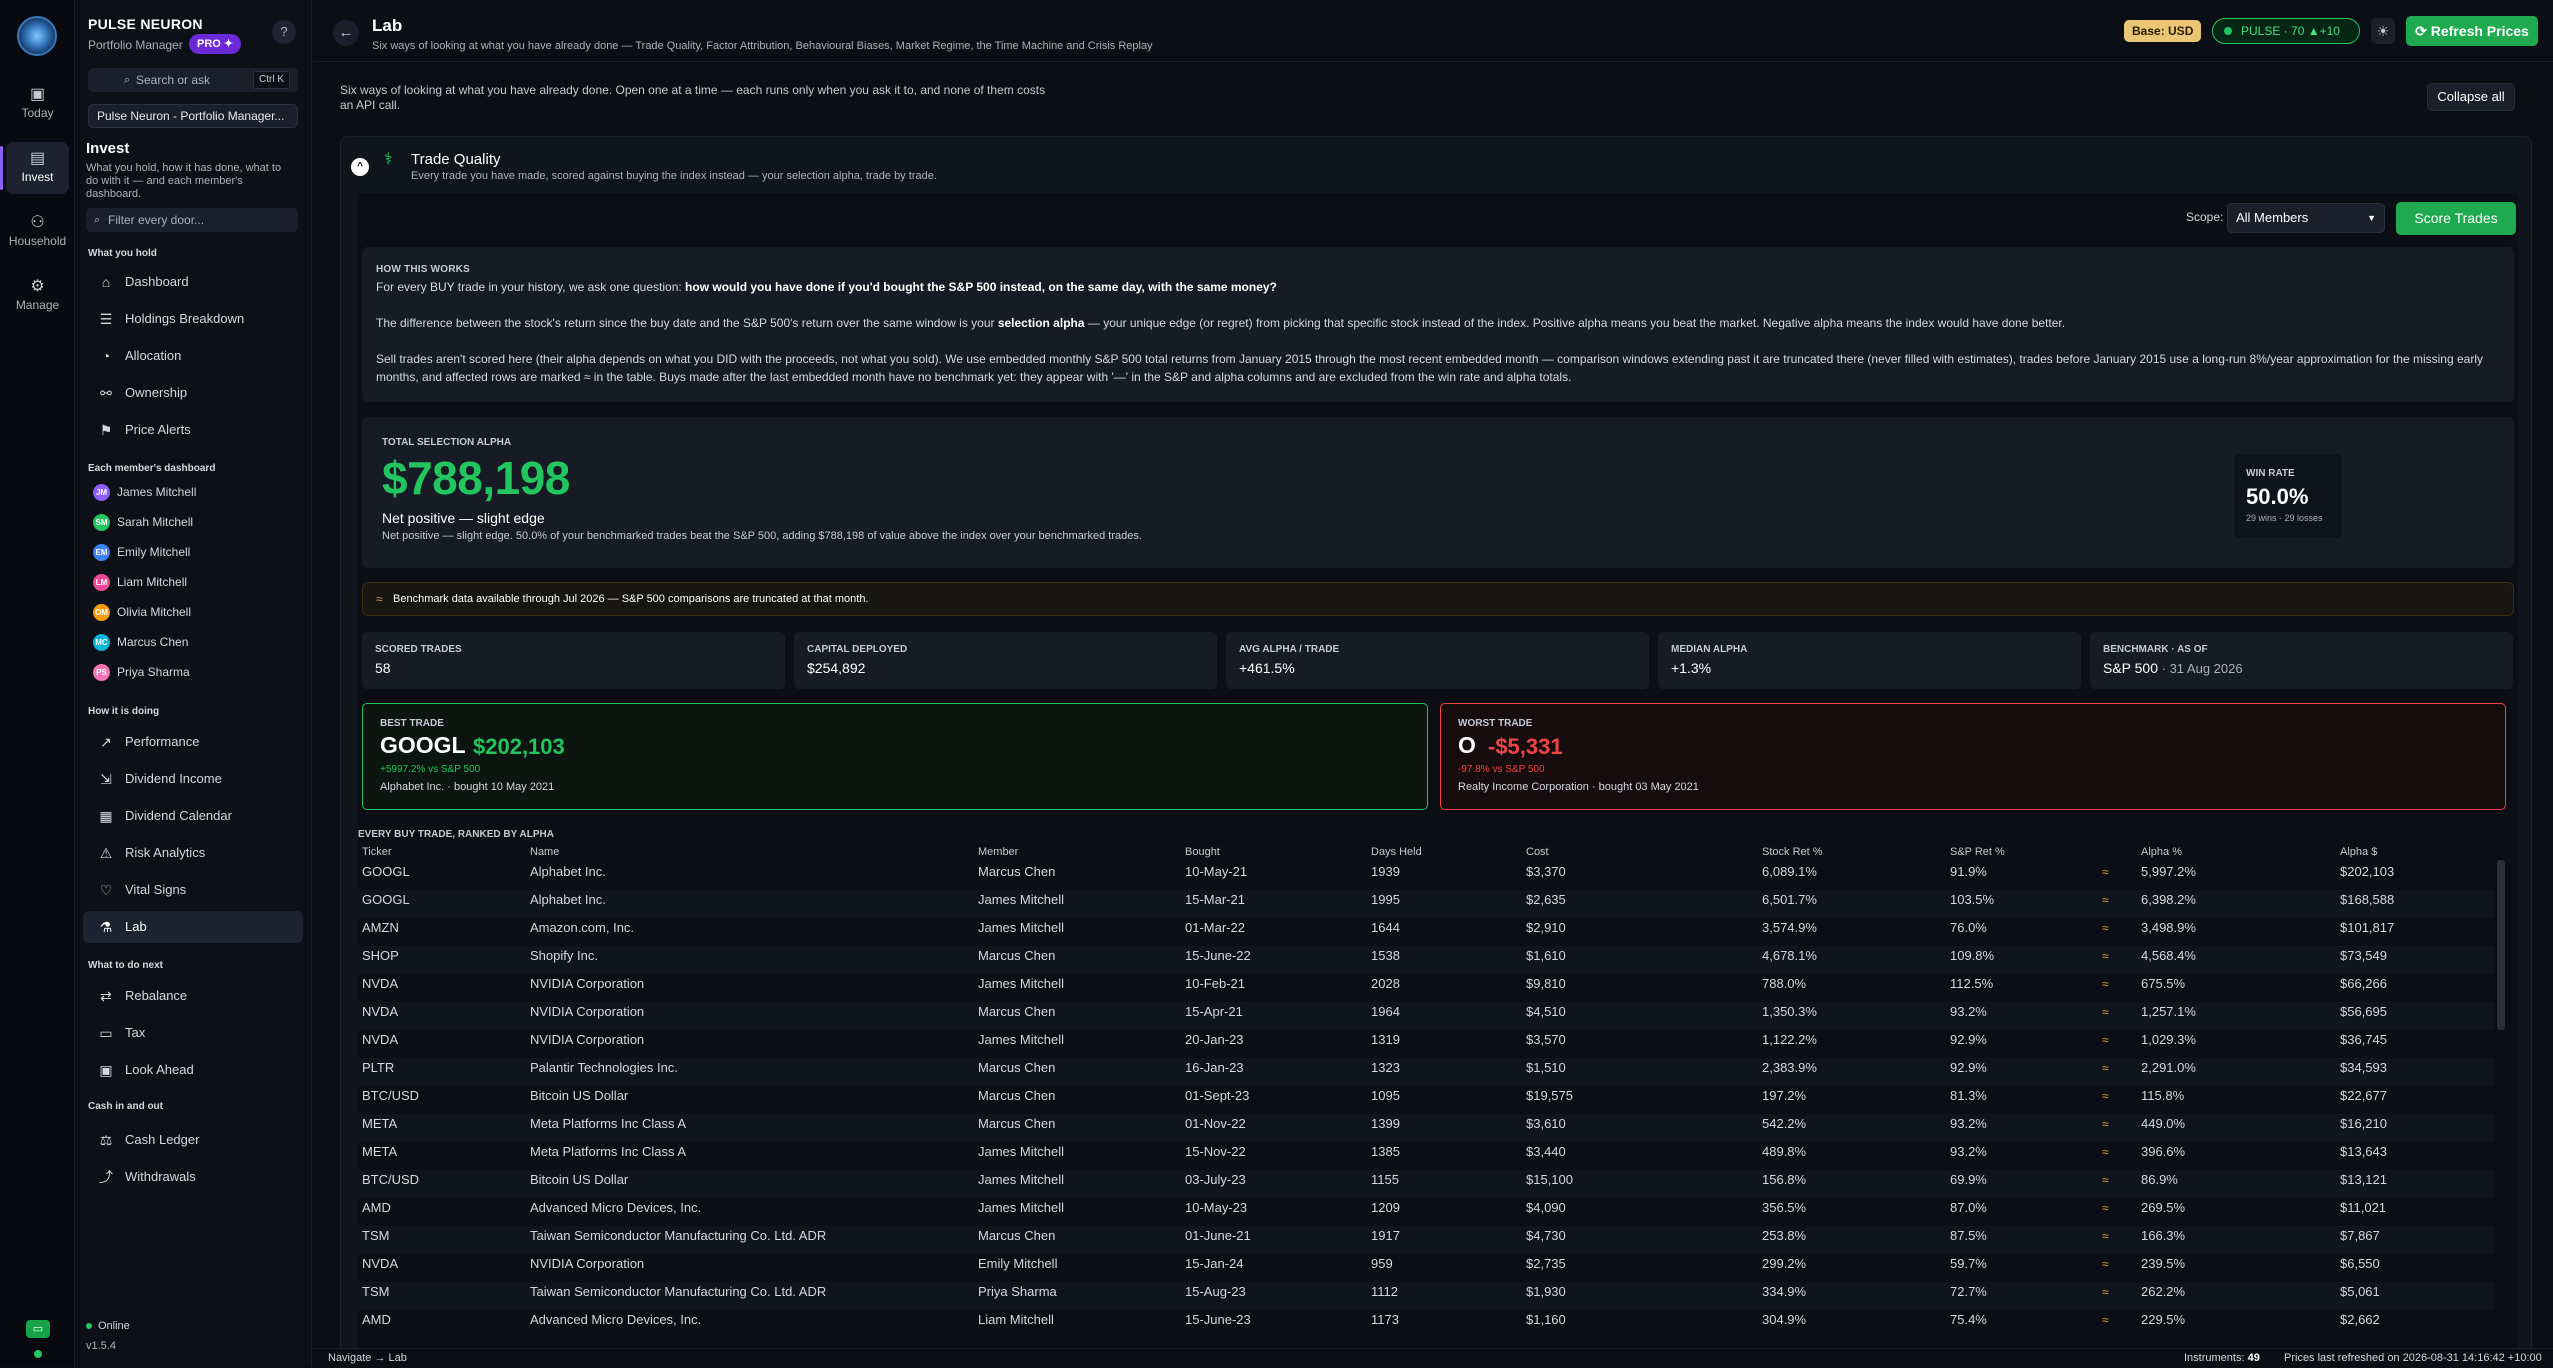  I want to click on column-header-bought: Bought, so click(1202, 852).